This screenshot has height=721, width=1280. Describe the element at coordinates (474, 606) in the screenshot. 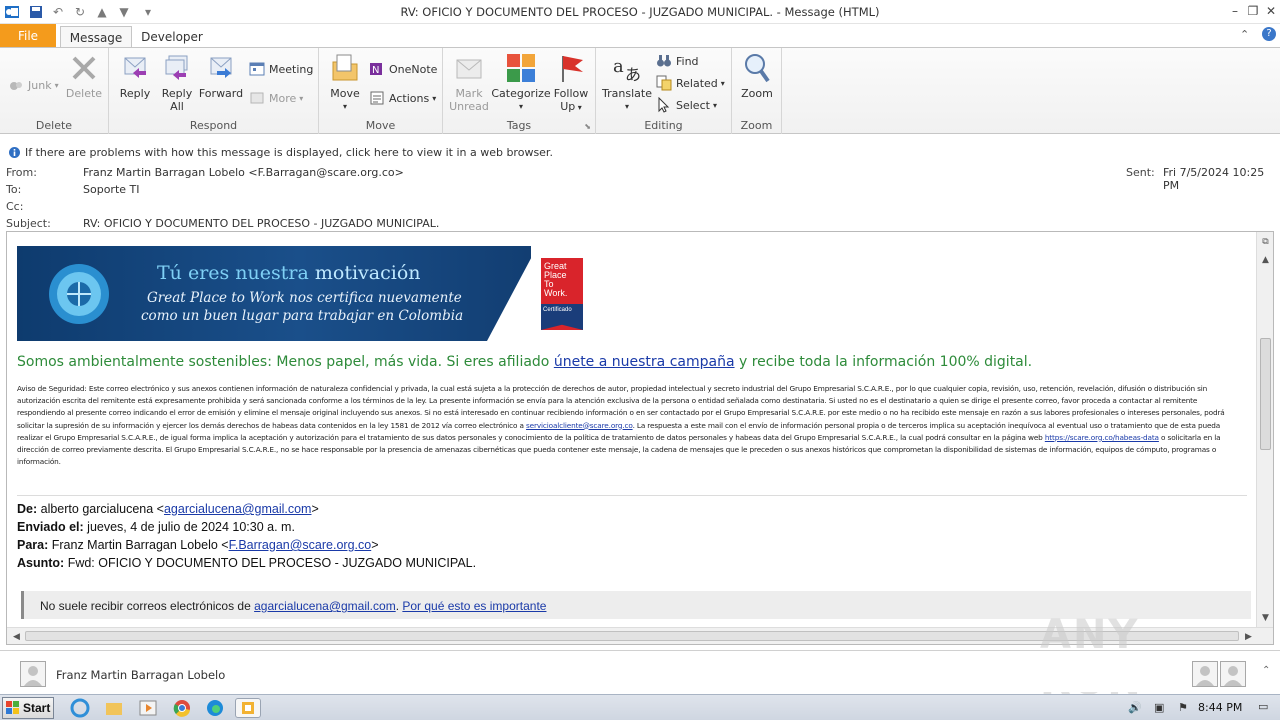

I see `why-important-link: Por qué esto es importante` at that location.